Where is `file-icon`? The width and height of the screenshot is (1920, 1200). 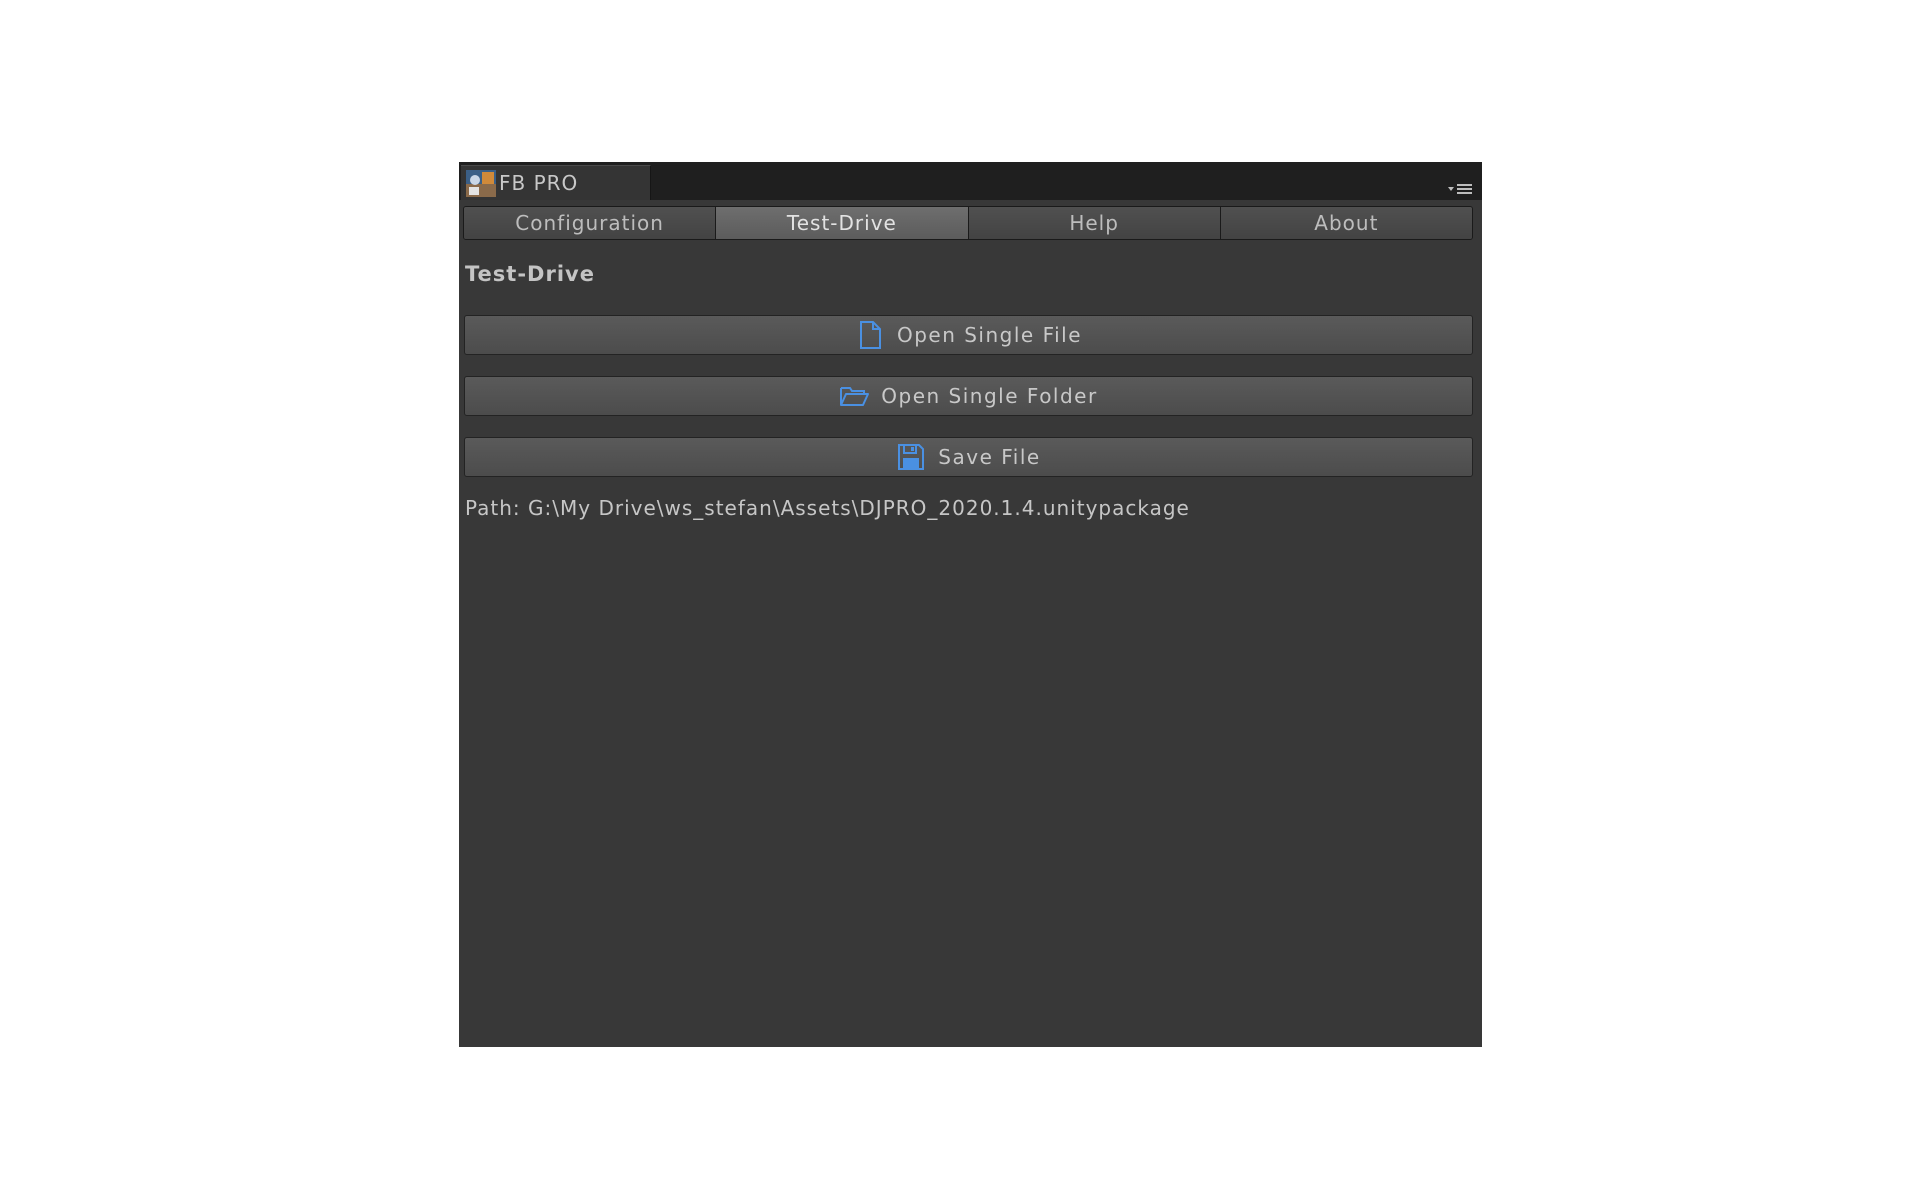
file-icon is located at coordinates (870, 335).